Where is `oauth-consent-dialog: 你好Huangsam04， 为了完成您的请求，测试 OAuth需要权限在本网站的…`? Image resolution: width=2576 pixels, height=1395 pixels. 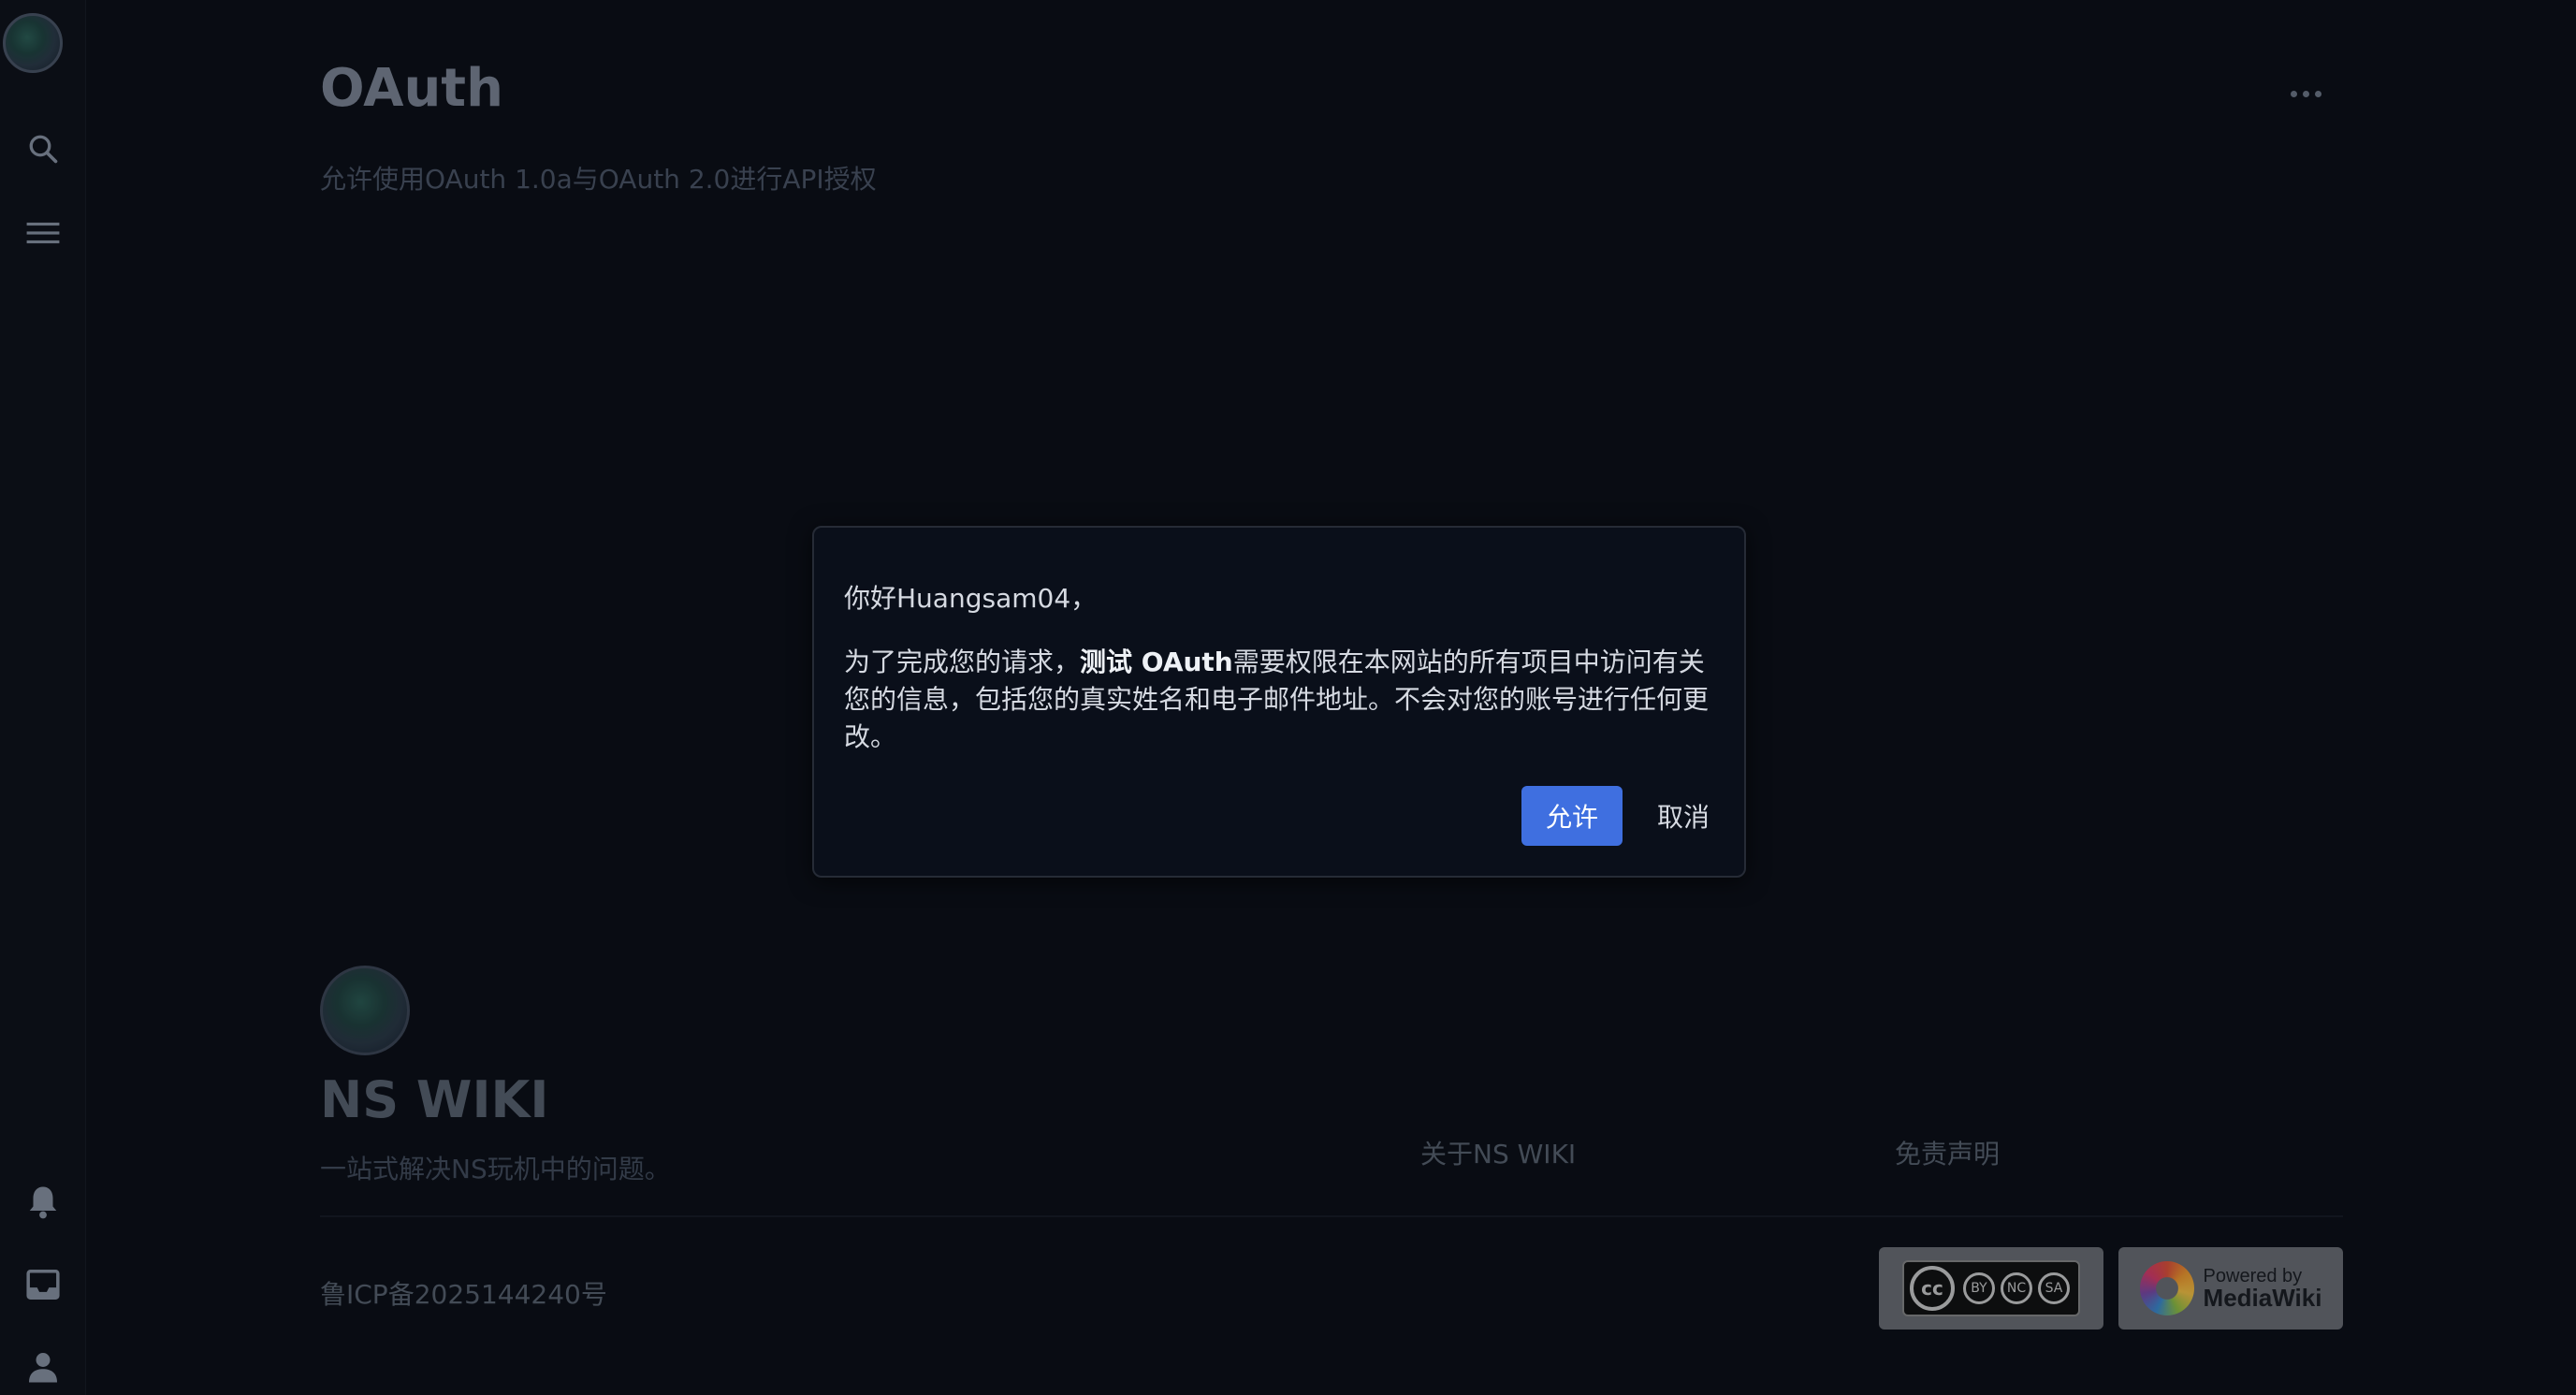 oauth-consent-dialog: 你好Huangsam04， 为了完成您的请求，测试 OAuth需要权限在本网站的… is located at coordinates (1279, 702).